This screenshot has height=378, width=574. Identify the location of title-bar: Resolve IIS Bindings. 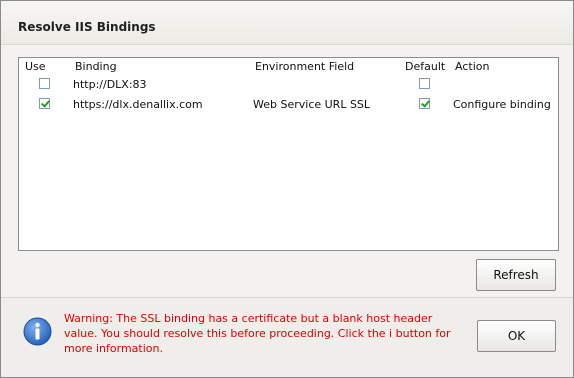
(287, 23).